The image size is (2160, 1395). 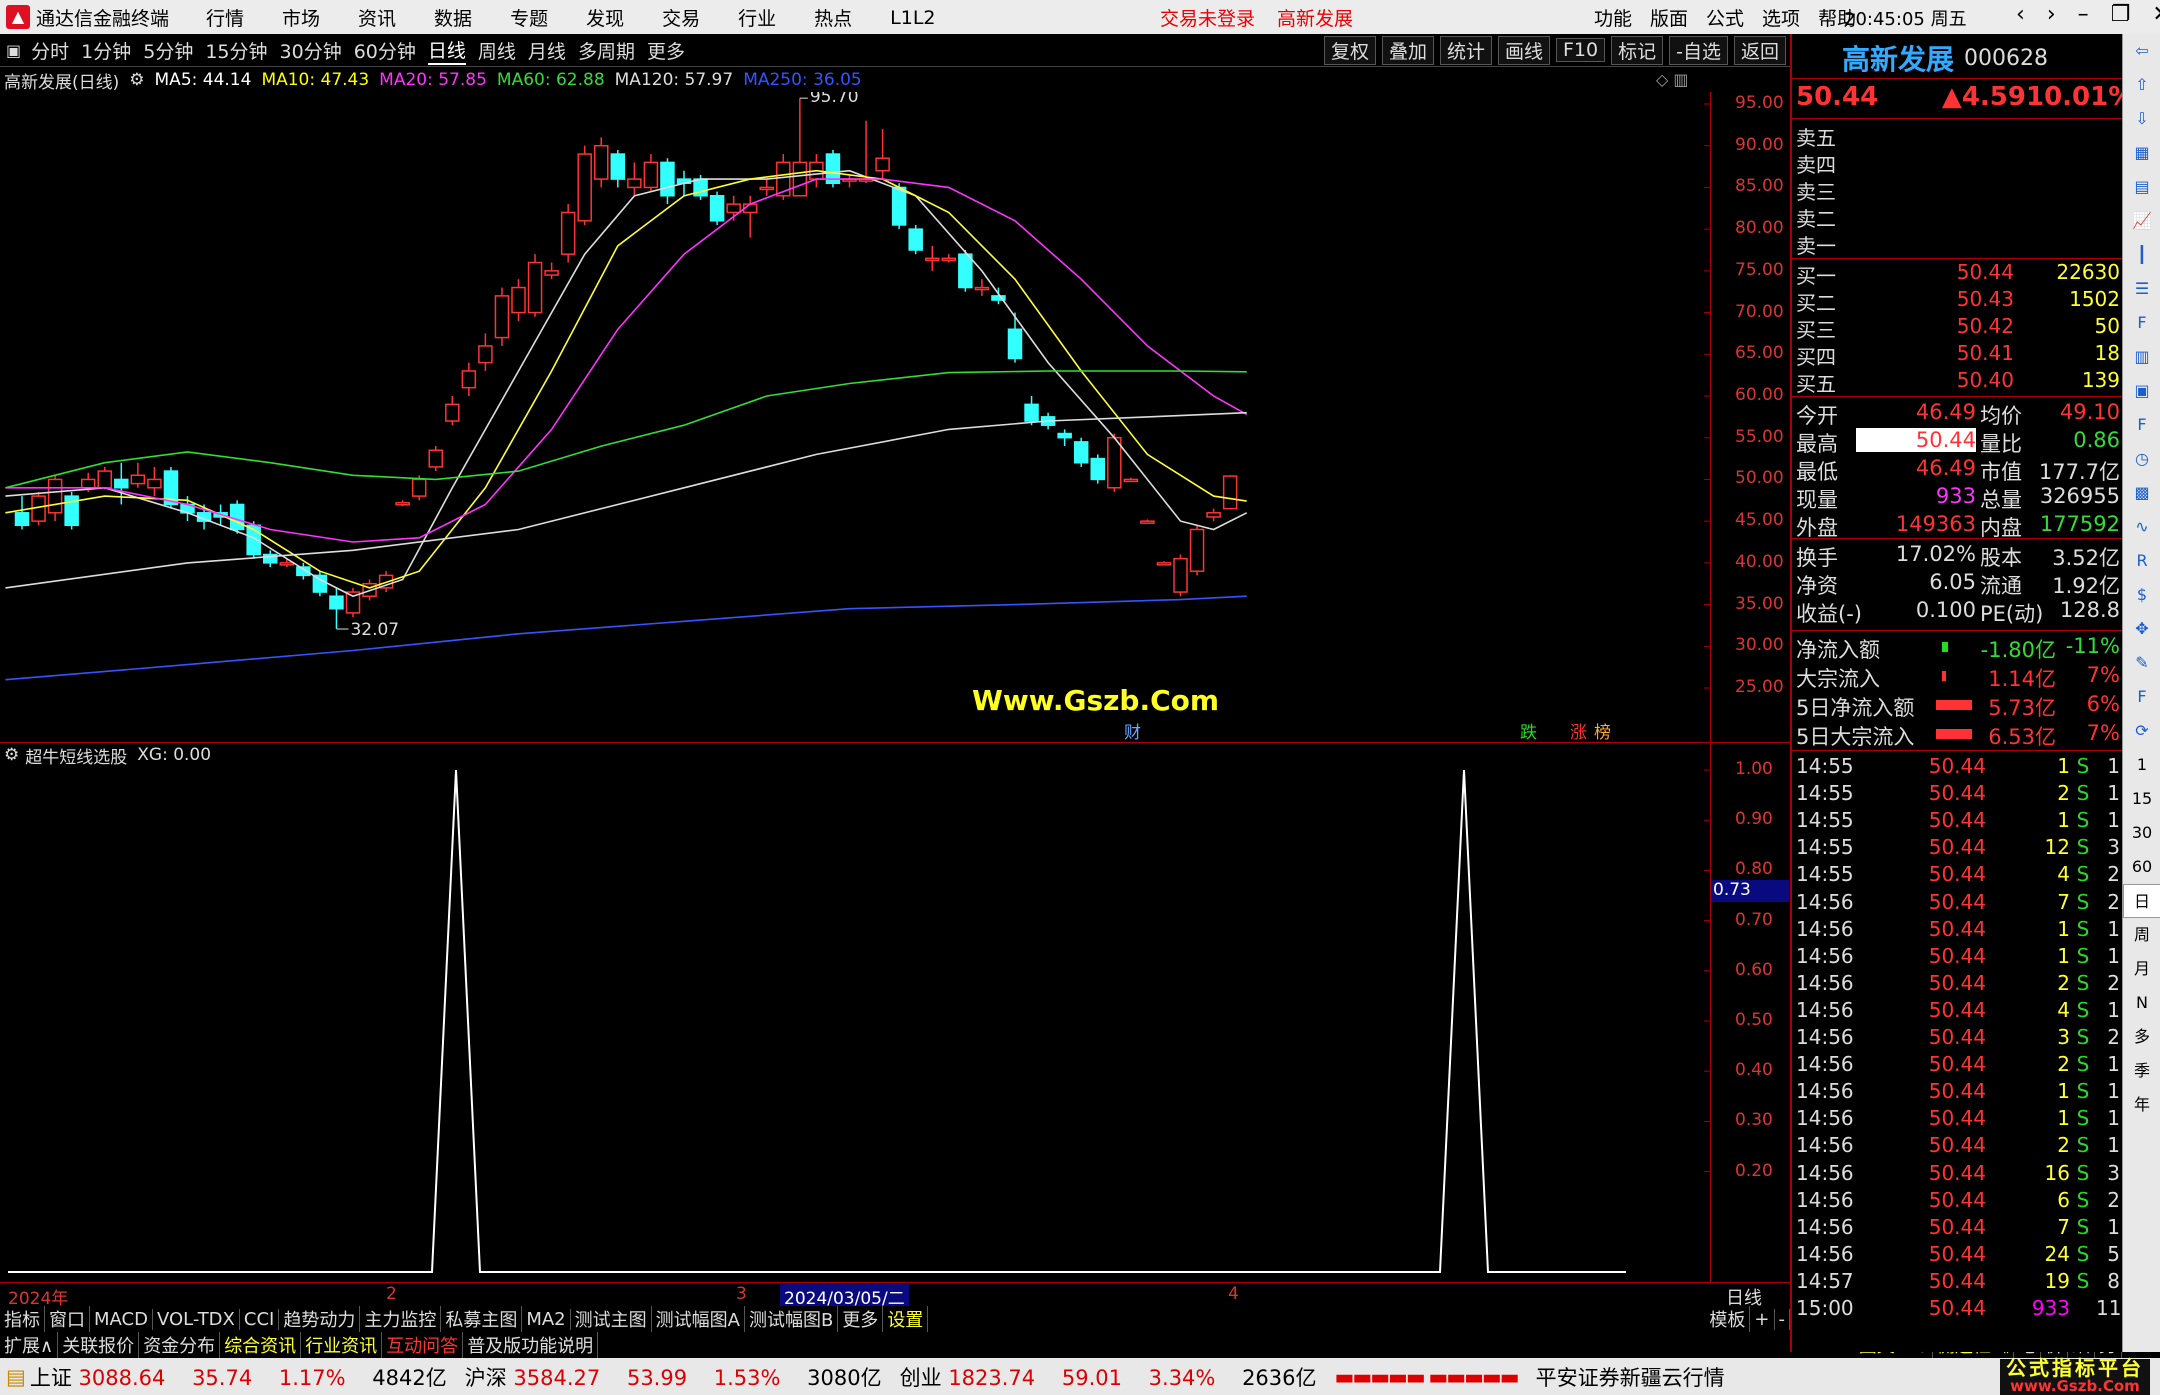 What do you see at coordinates (1959, 190) in the screenshot?
I see `ask-3: 卖三` at bounding box center [1959, 190].